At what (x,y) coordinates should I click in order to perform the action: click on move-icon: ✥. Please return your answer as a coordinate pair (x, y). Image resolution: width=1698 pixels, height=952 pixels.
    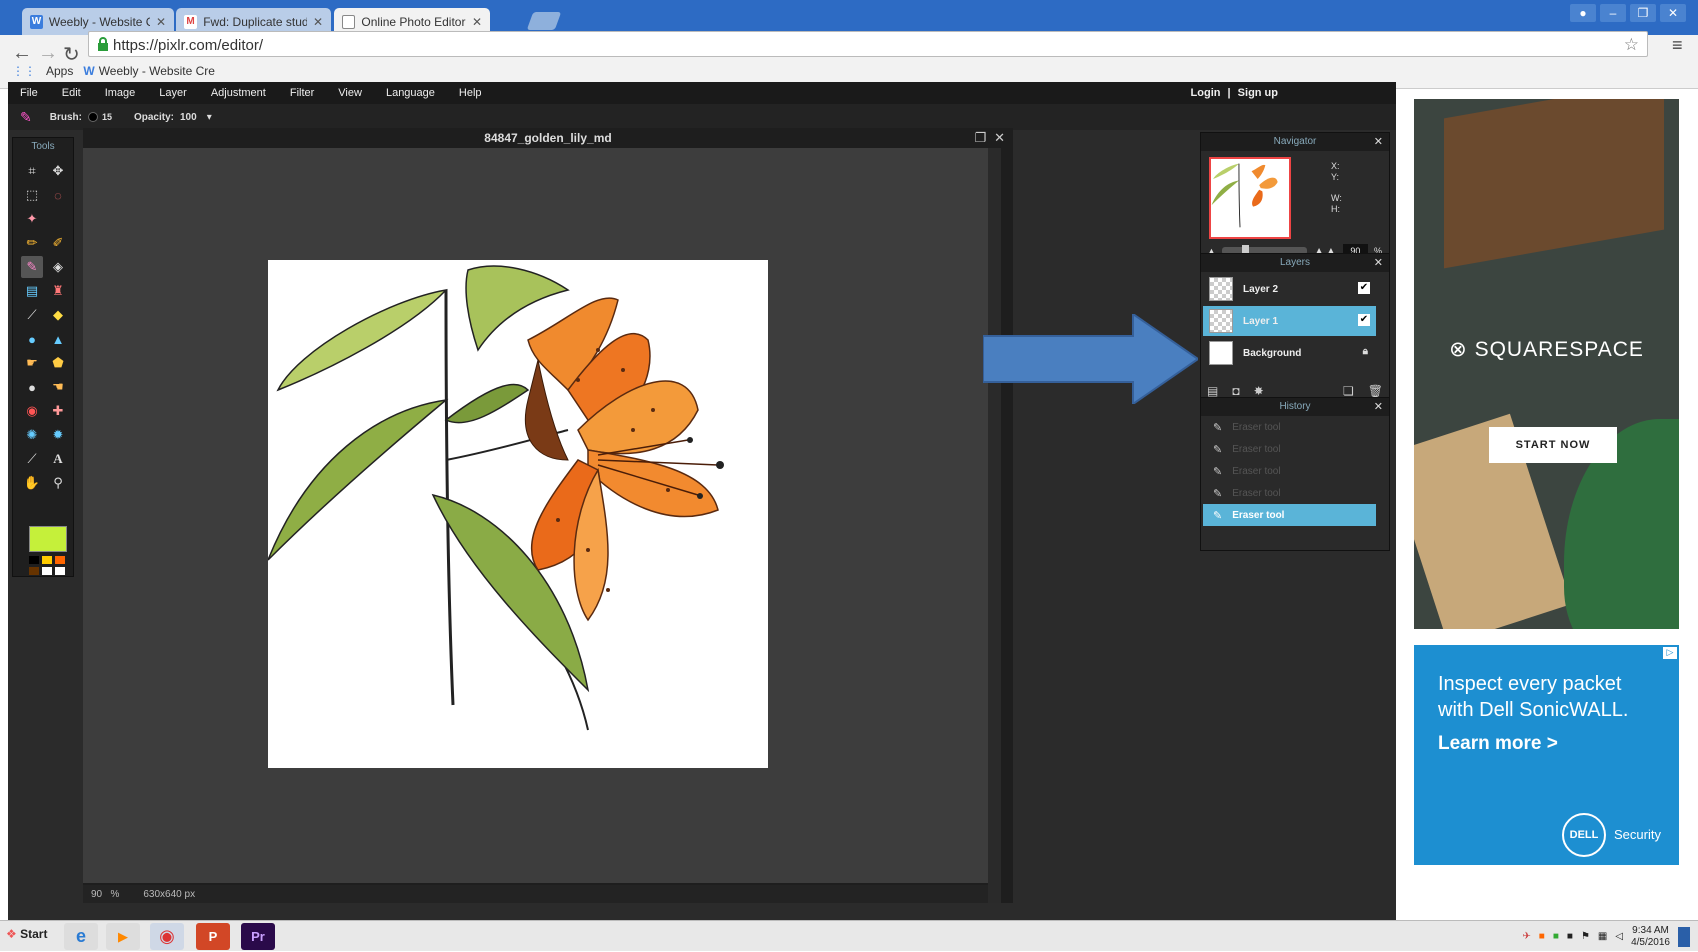
    Looking at the image, I should click on (58, 171).